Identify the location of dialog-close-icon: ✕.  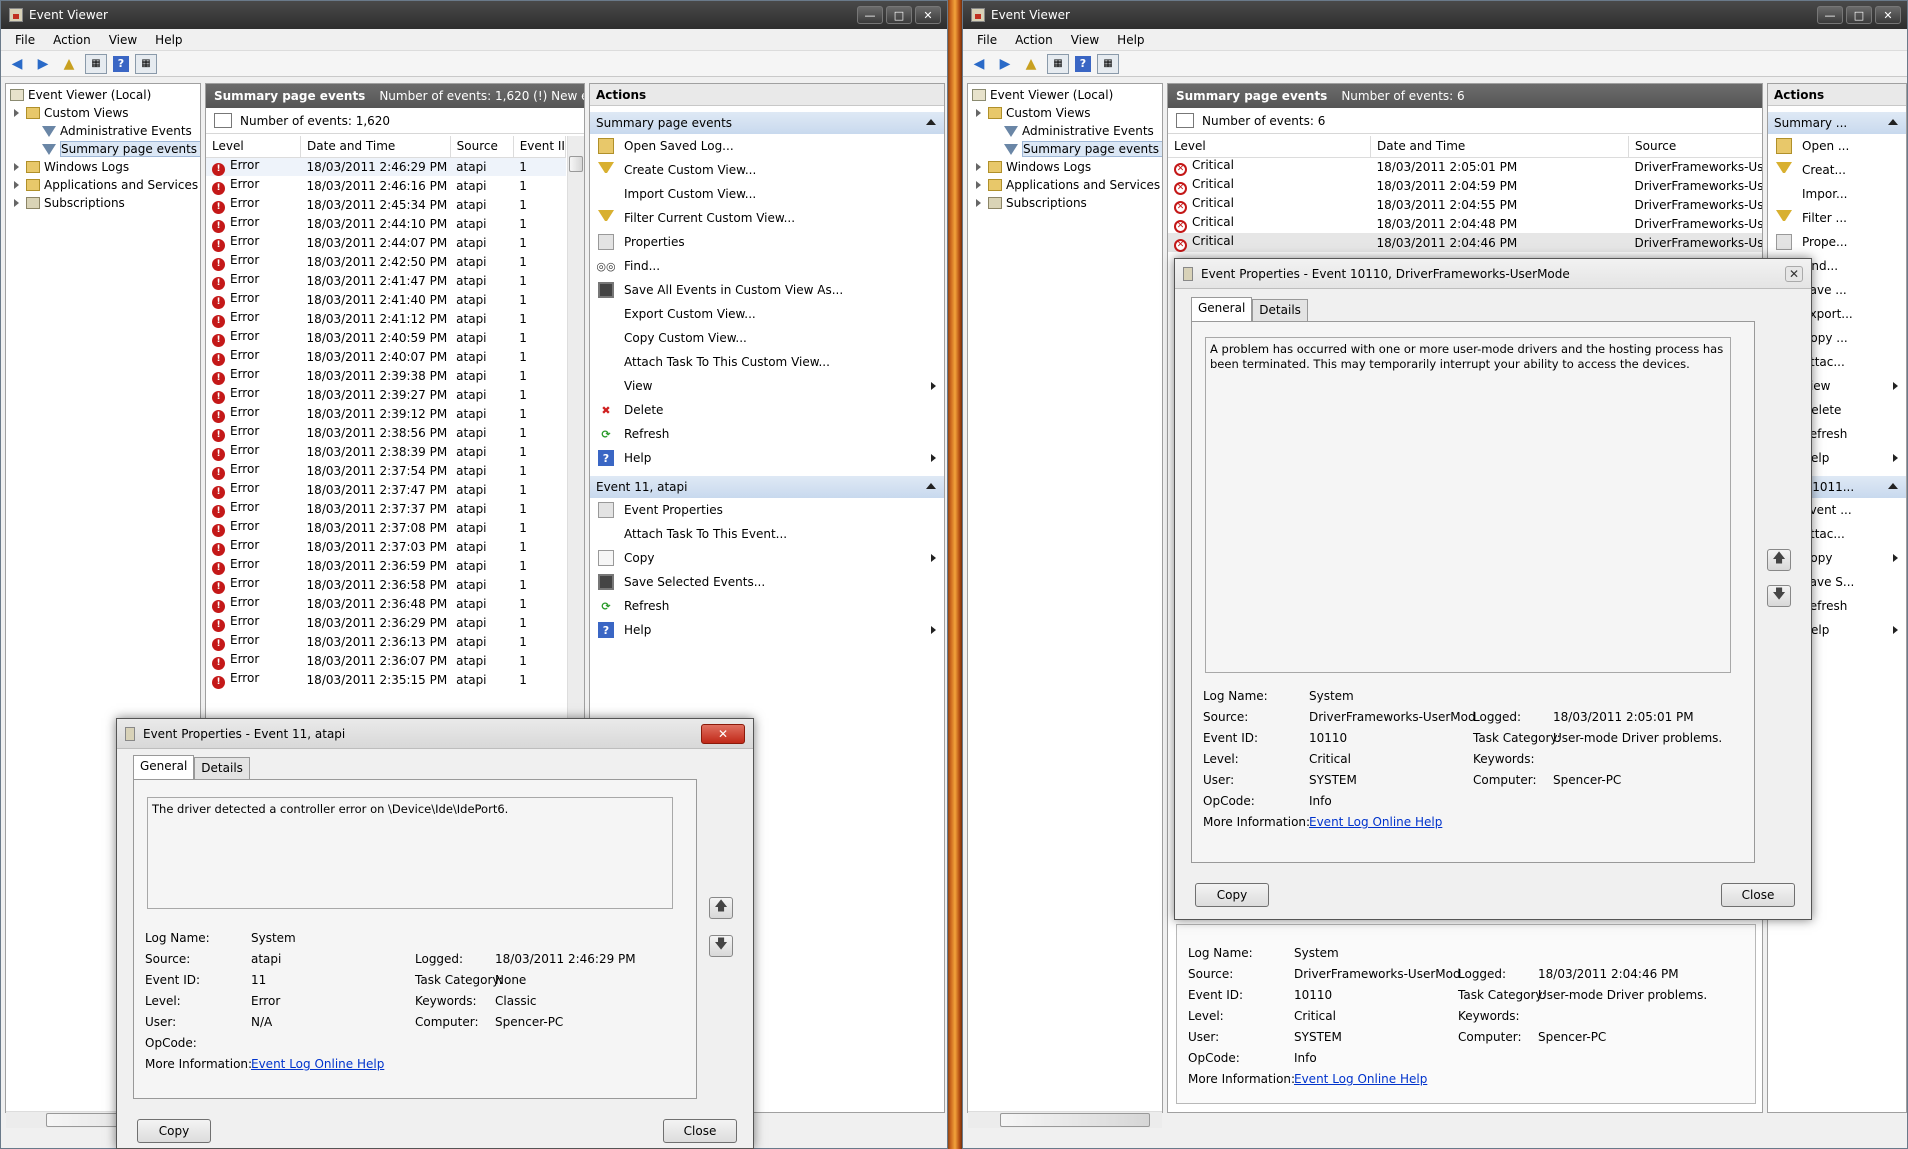
(723, 733).